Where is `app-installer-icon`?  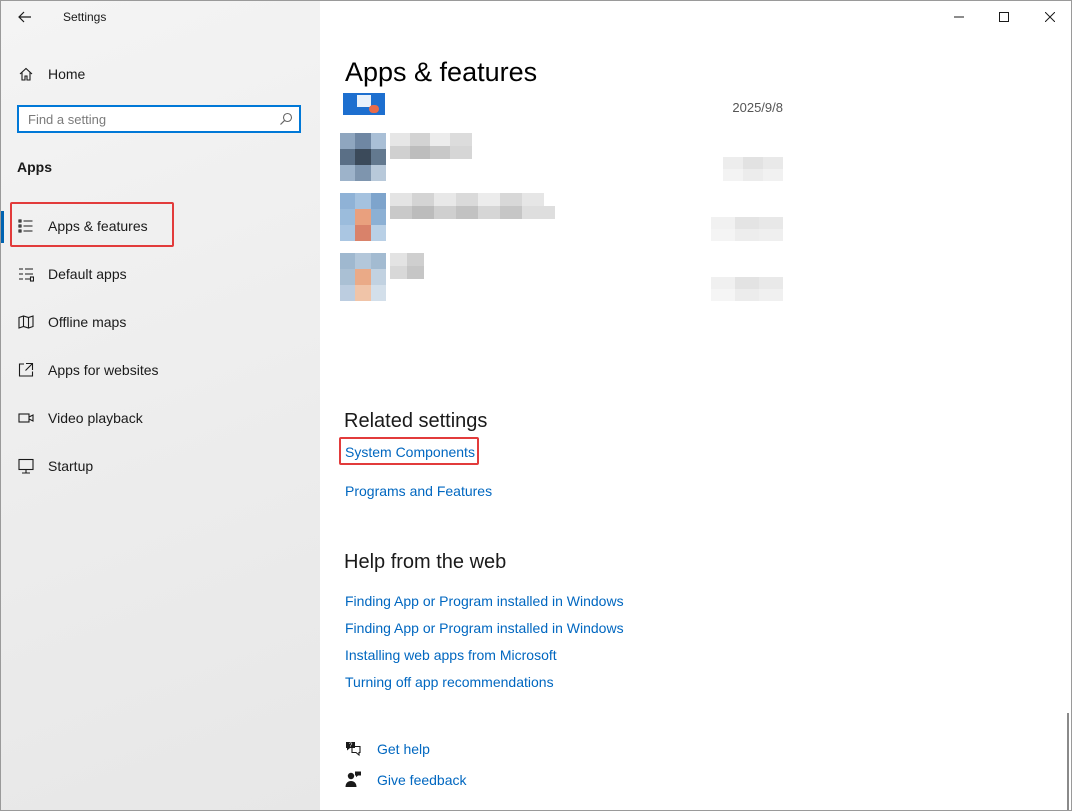 app-installer-icon is located at coordinates (364, 104).